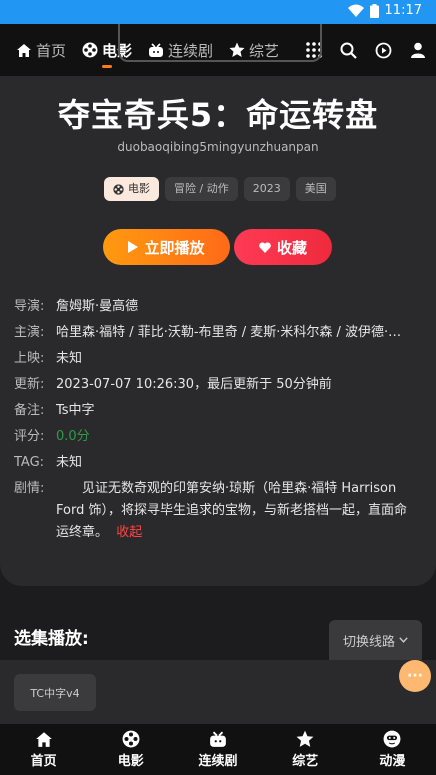 The width and height of the screenshot is (436, 775). What do you see at coordinates (29, 306) in the screenshot?
I see `director-label: 导演:` at bounding box center [29, 306].